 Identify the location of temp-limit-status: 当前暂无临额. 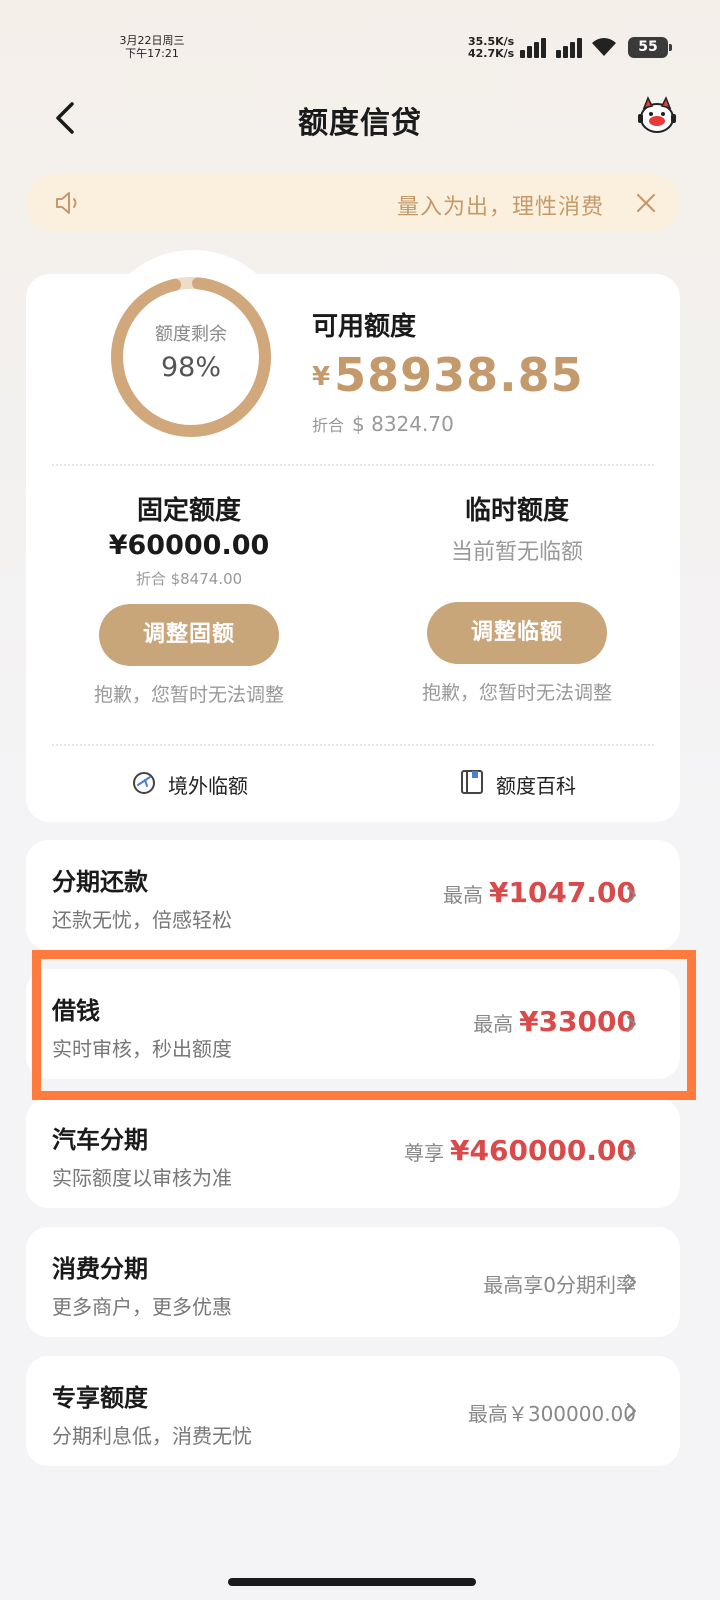
(516, 552).